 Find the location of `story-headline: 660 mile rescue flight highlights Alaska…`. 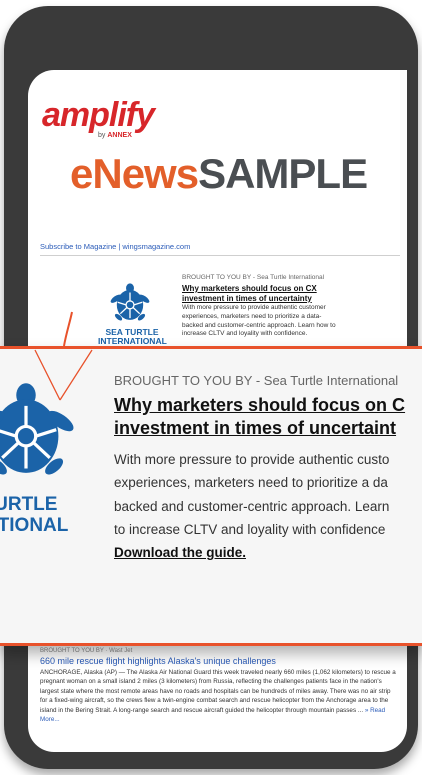

story-headline: 660 mile rescue flight highlights Alaska… is located at coordinates (219, 661).